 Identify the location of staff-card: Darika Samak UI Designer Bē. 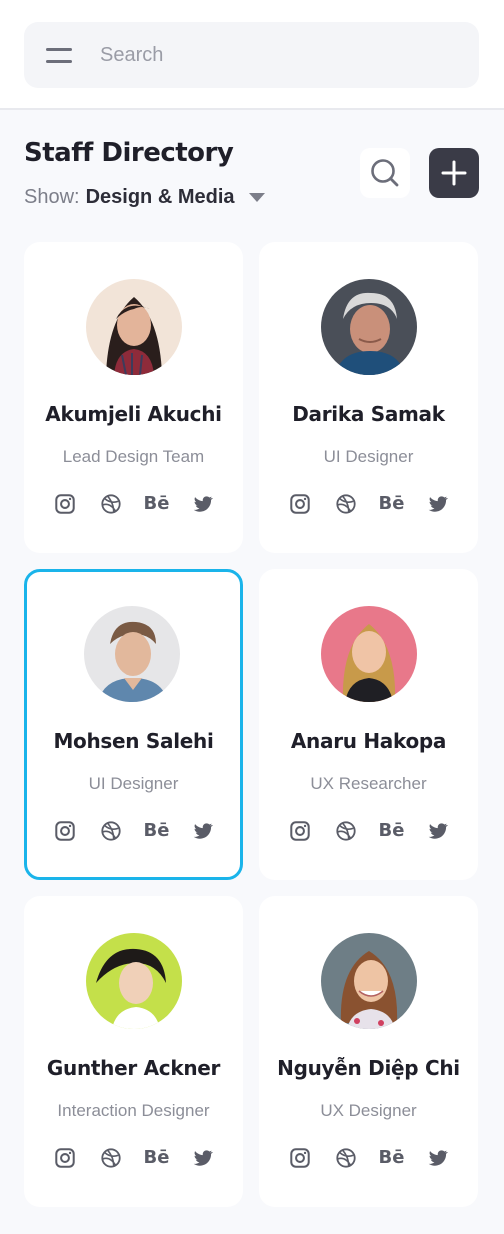
(368, 397).